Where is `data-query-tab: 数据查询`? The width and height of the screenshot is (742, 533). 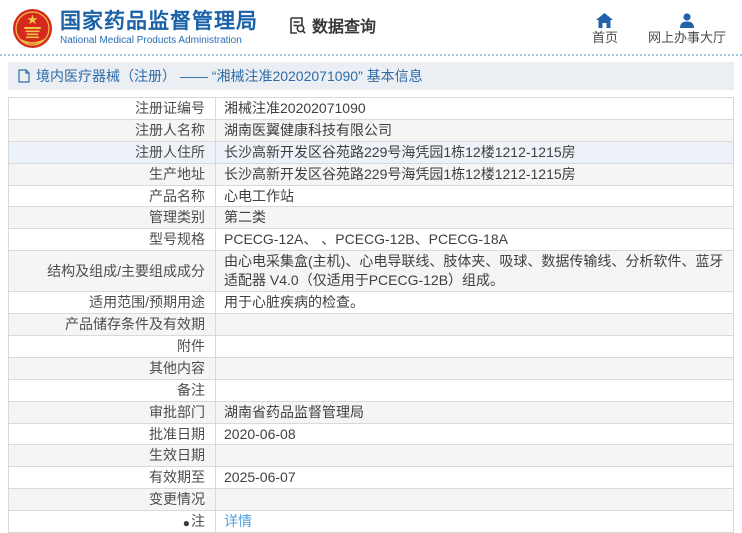 data-query-tab: 数据查询 is located at coordinates (332, 25).